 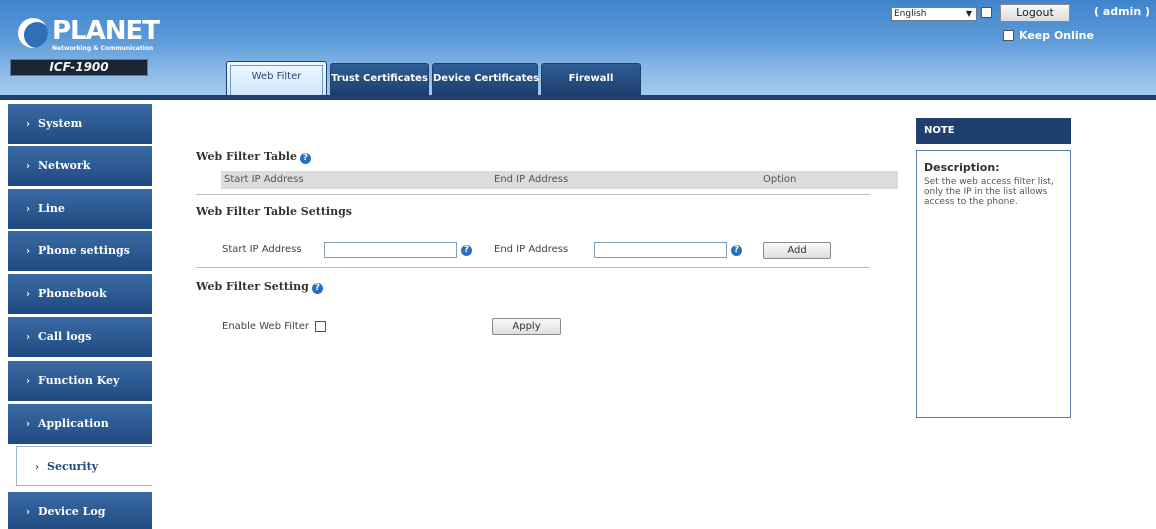 I want to click on chevron-down-icon: ▼, so click(x=968, y=13).